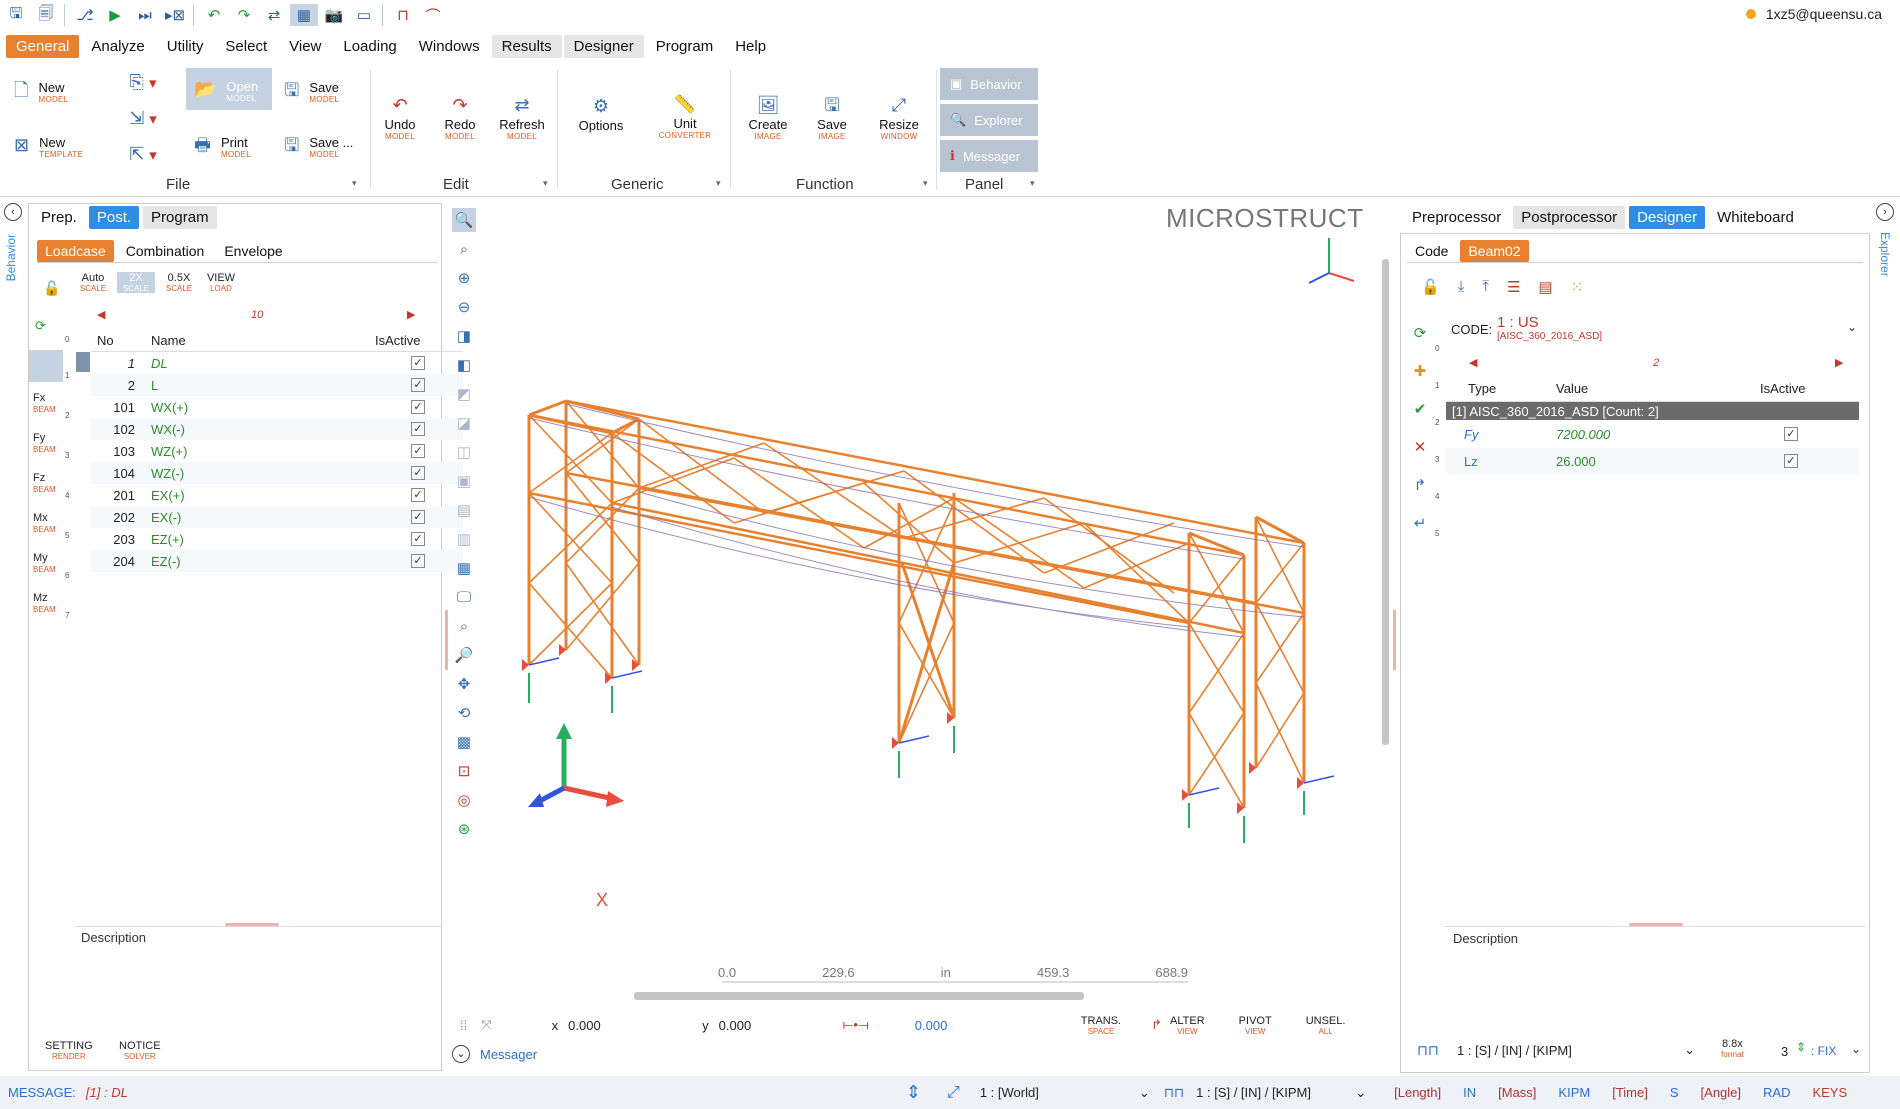 The height and width of the screenshot is (1109, 1900). What do you see at coordinates (114, 217) in the screenshot?
I see `tab-post: Post.` at bounding box center [114, 217].